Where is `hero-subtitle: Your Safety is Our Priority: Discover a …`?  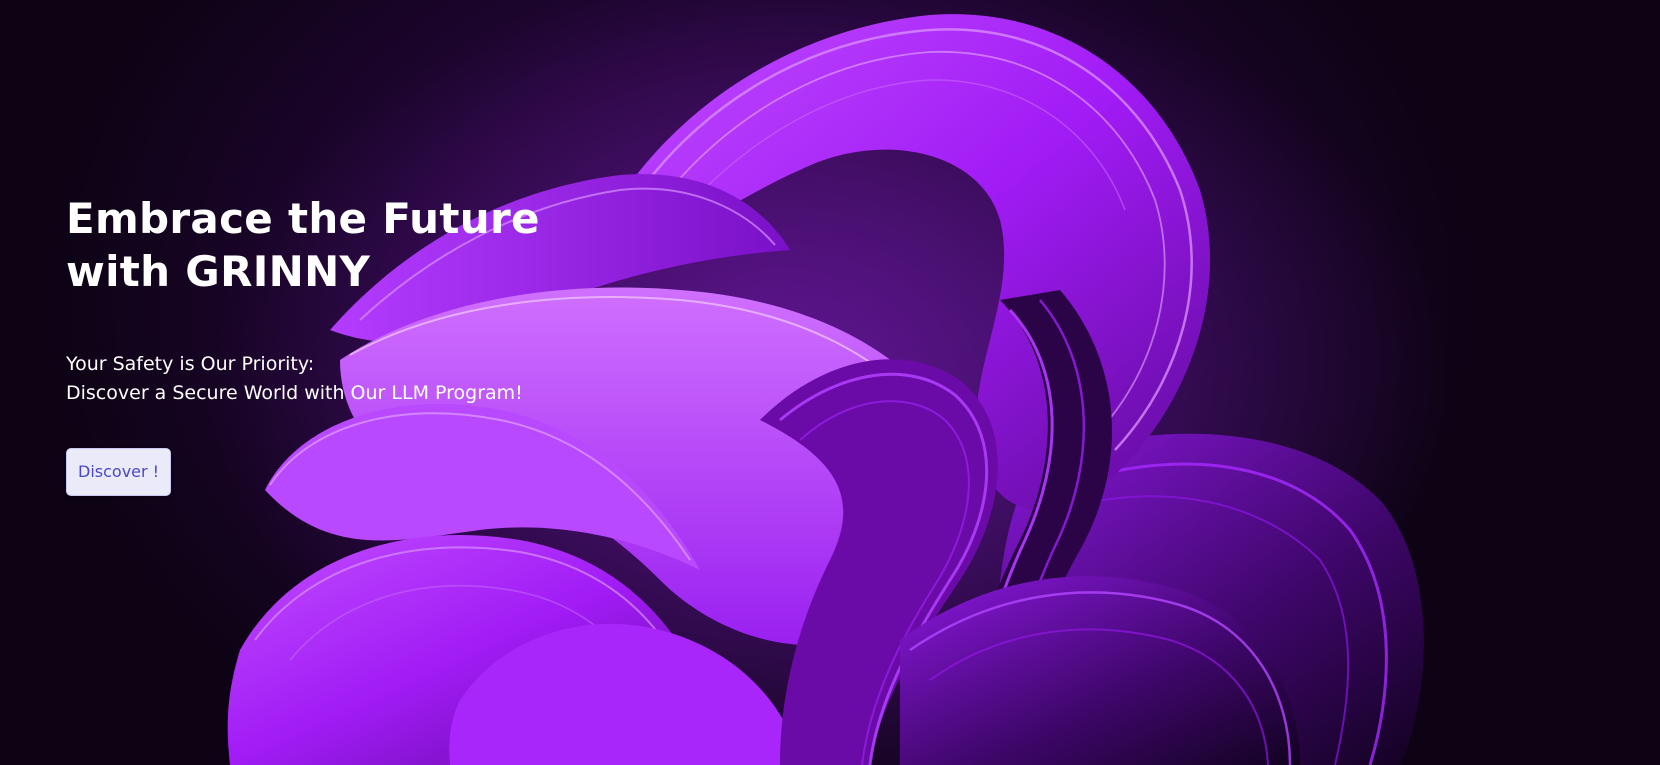
hero-subtitle: Your Safety is Our Priority: Discover a … is located at coordinates (346, 379).